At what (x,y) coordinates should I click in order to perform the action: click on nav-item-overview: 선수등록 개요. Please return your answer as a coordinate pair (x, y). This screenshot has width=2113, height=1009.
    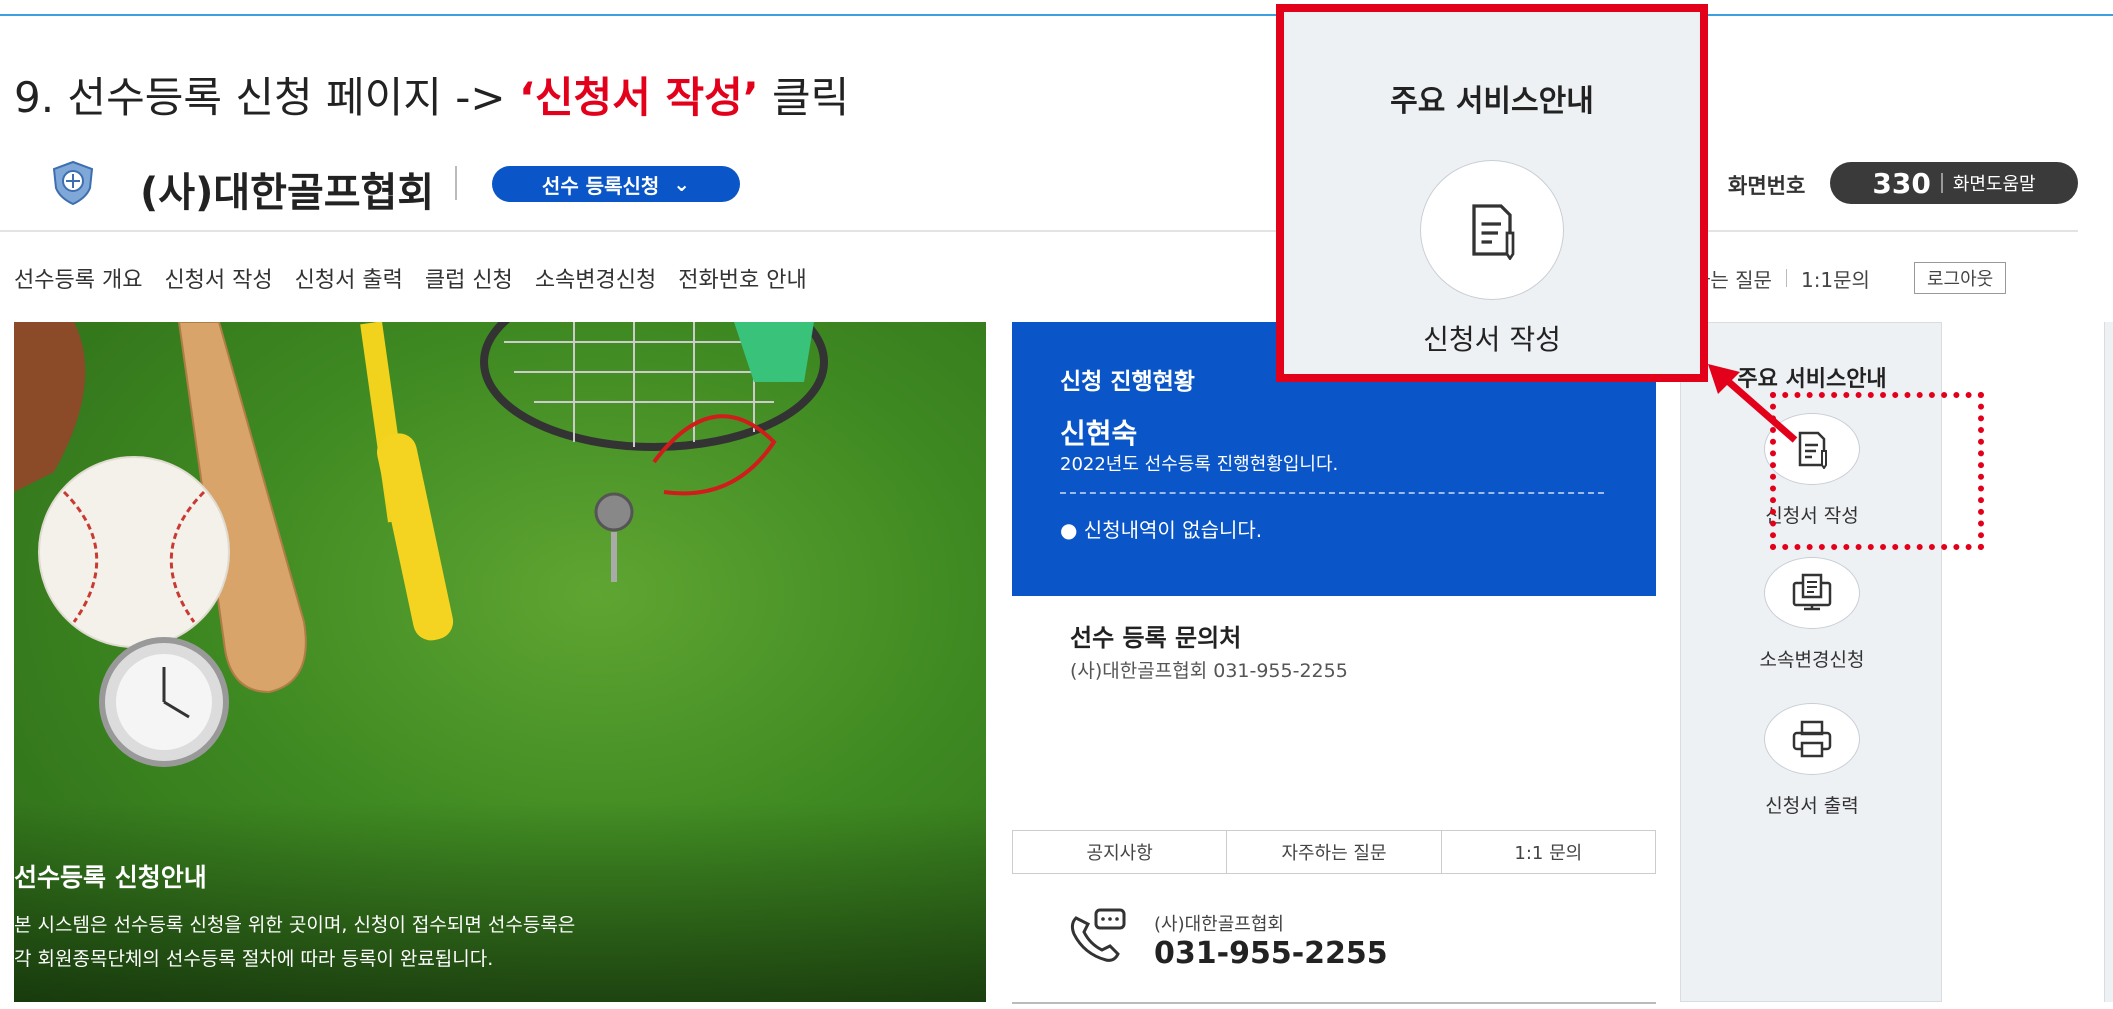
    Looking at the image, I should click on (78, 278).